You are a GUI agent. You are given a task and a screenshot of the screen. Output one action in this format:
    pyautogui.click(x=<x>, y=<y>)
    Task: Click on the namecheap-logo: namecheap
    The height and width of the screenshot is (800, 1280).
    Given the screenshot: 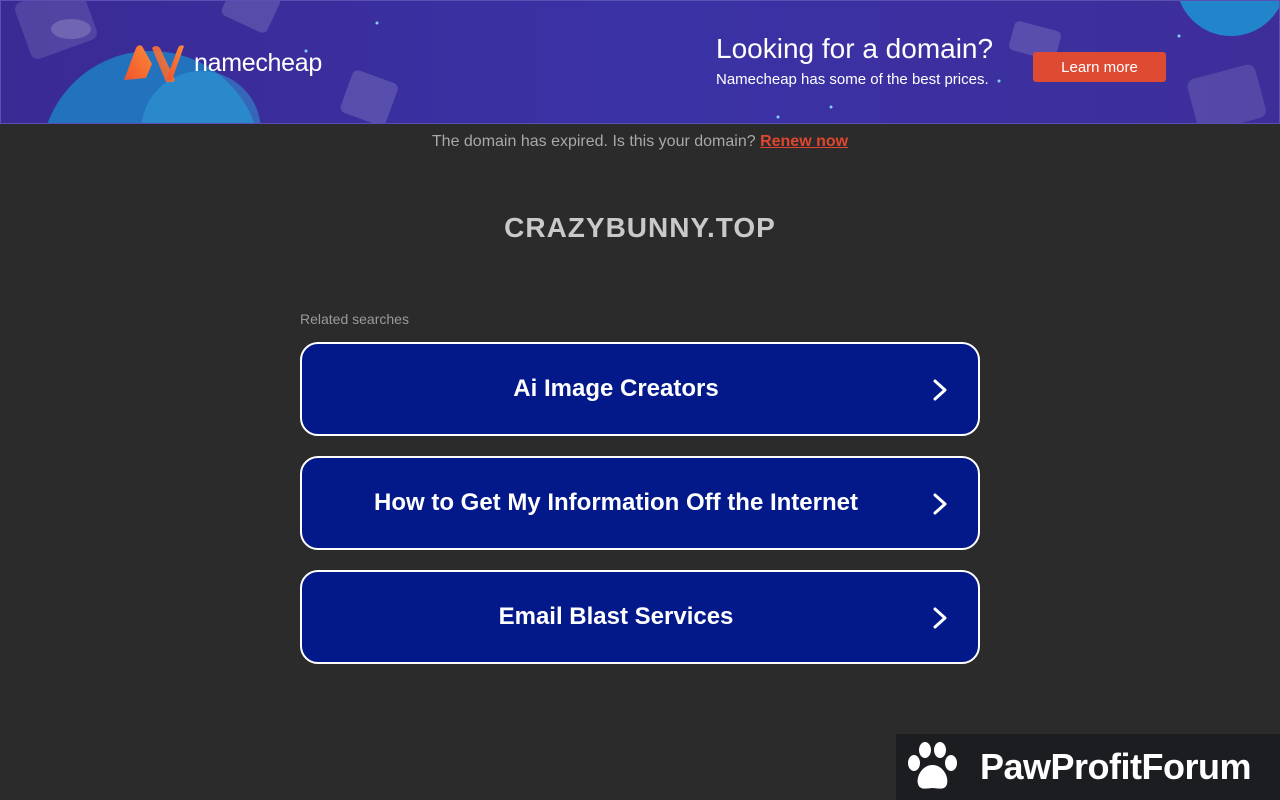 What is the action you would take?
    pyautogui.click(x=222, y=63)
    